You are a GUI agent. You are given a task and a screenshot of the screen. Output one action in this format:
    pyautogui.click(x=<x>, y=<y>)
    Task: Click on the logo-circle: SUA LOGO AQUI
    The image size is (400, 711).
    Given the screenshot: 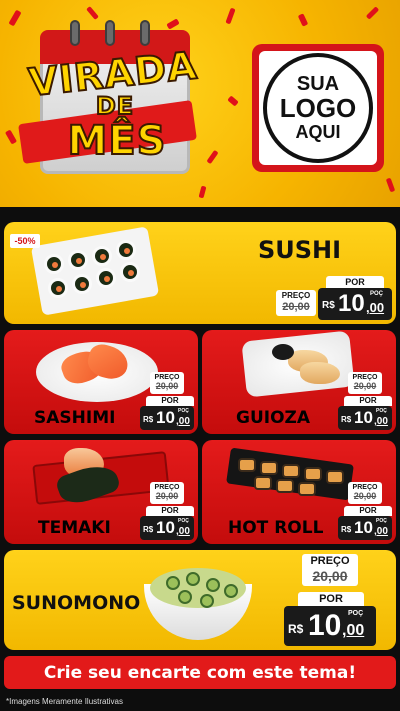 What is the action you would take?
    pyautogui.click(x=318, y=108)
    